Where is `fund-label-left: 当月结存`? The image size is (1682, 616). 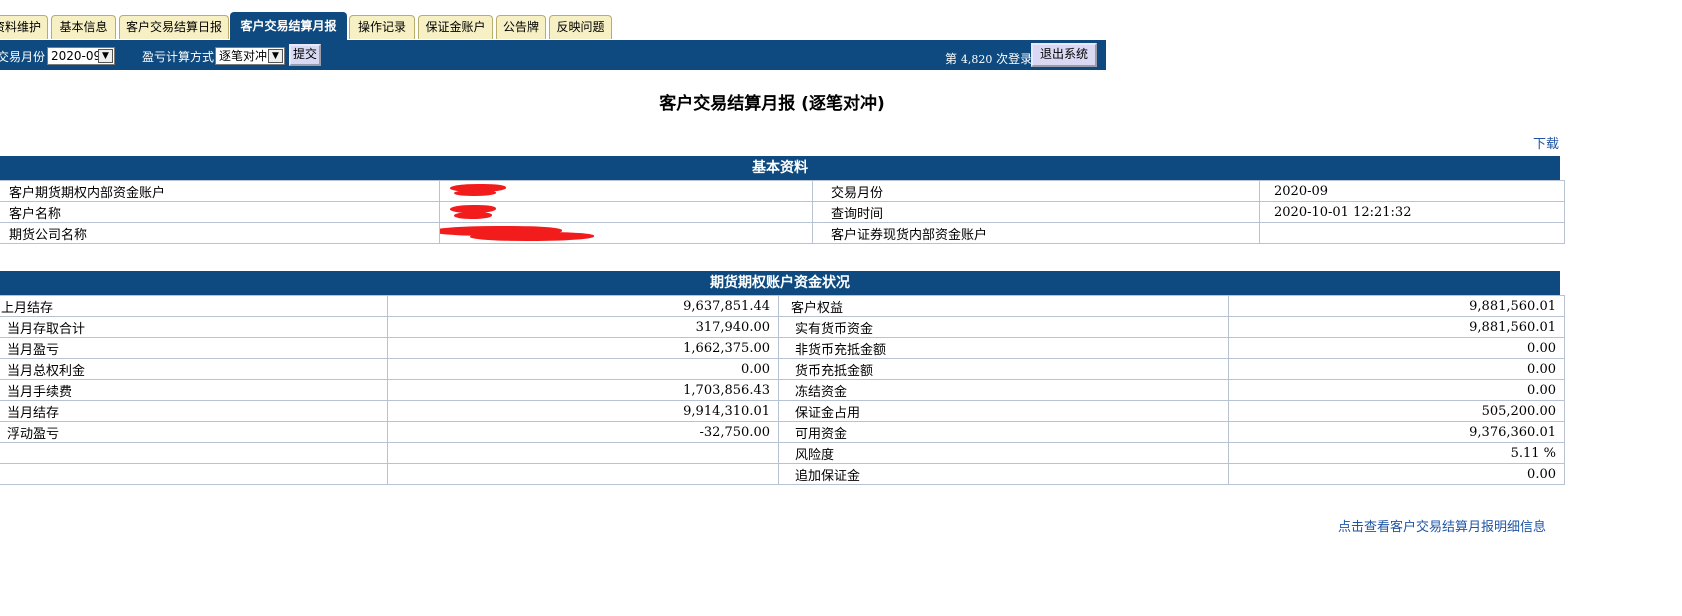 fund-label-left: 当月结存 is located at coordinates (194, 411).